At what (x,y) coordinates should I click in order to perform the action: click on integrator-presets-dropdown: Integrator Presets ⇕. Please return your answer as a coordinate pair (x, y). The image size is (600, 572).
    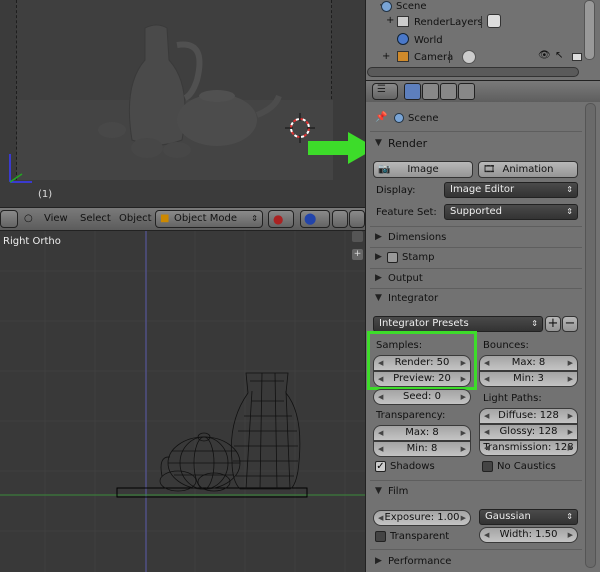
    Looking at the image, I should click on (458, 324).